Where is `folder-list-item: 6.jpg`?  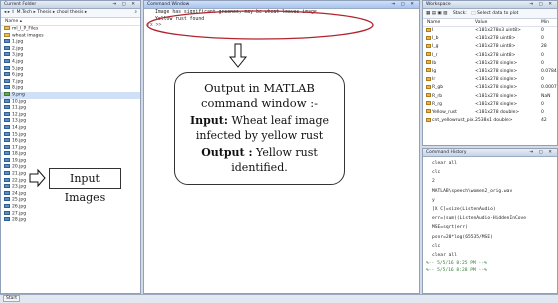 folder-list-item: 6.jpg is located at coordinates (70, 75).